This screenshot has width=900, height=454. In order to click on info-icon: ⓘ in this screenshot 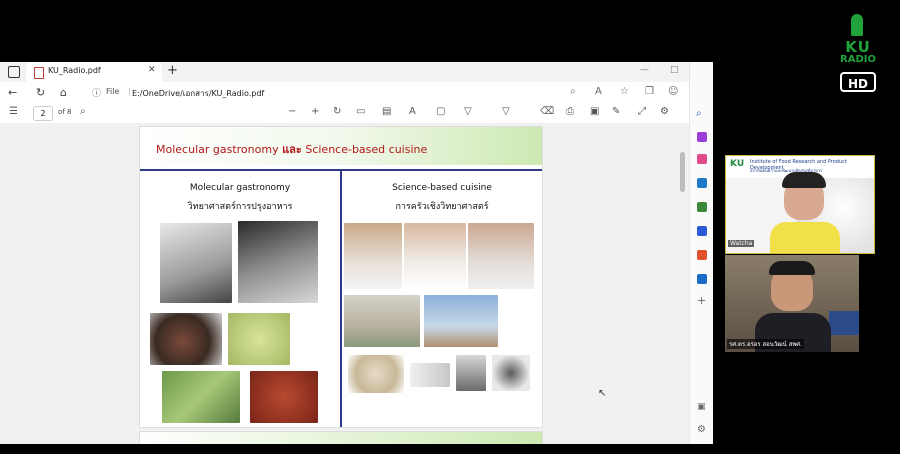, I will do `click(96, 92)`.